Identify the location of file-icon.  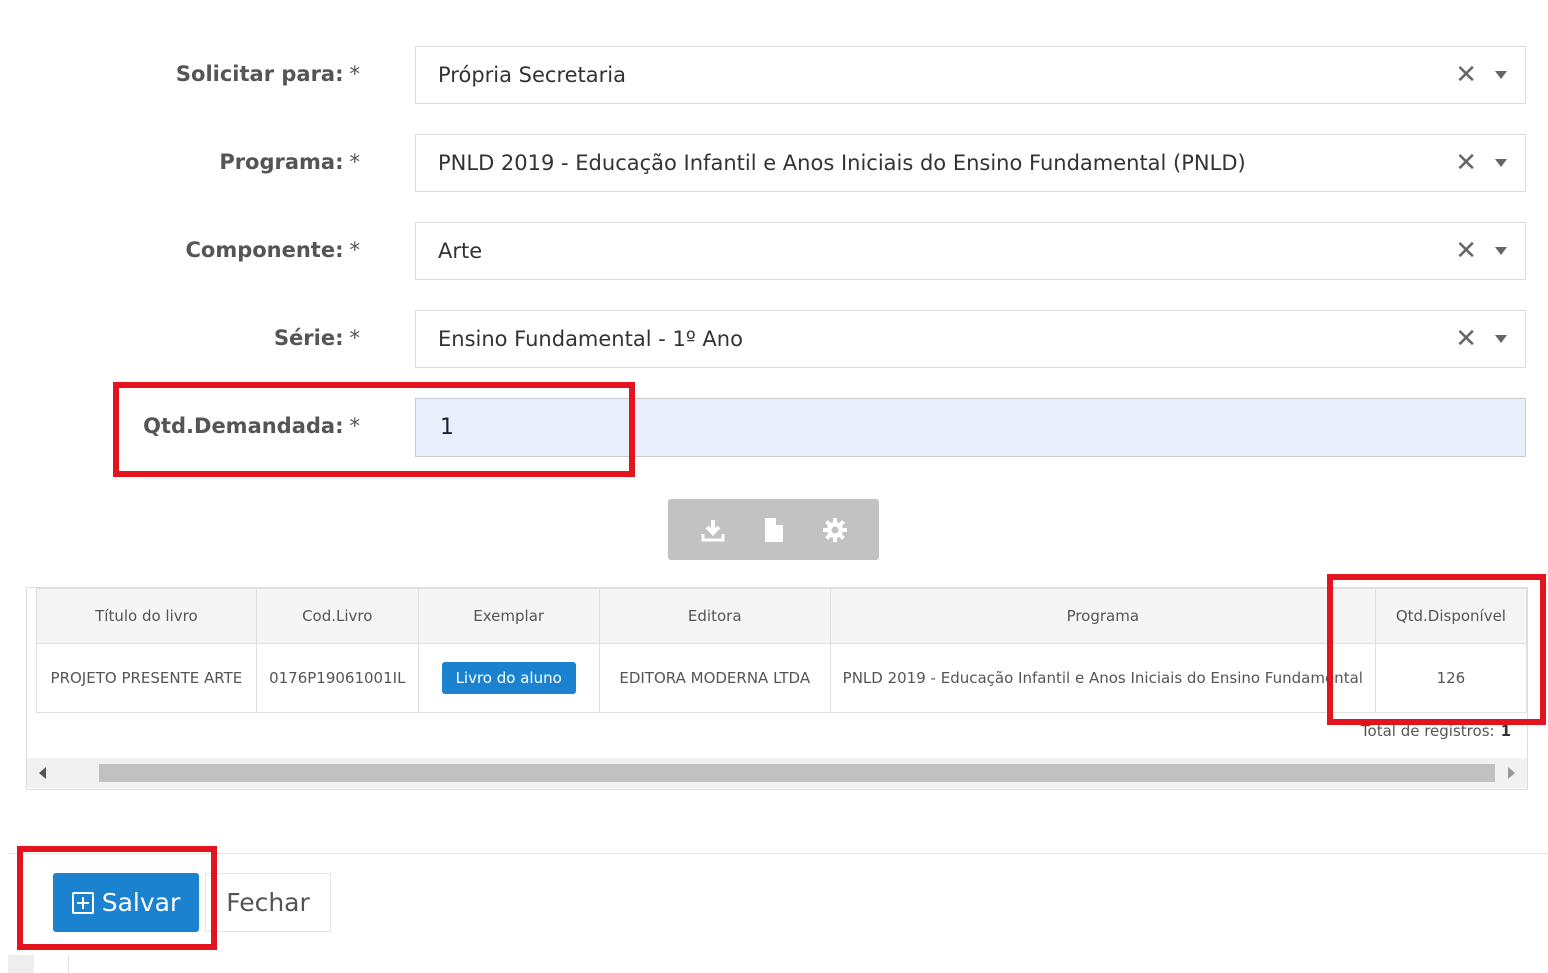
(774, 530).